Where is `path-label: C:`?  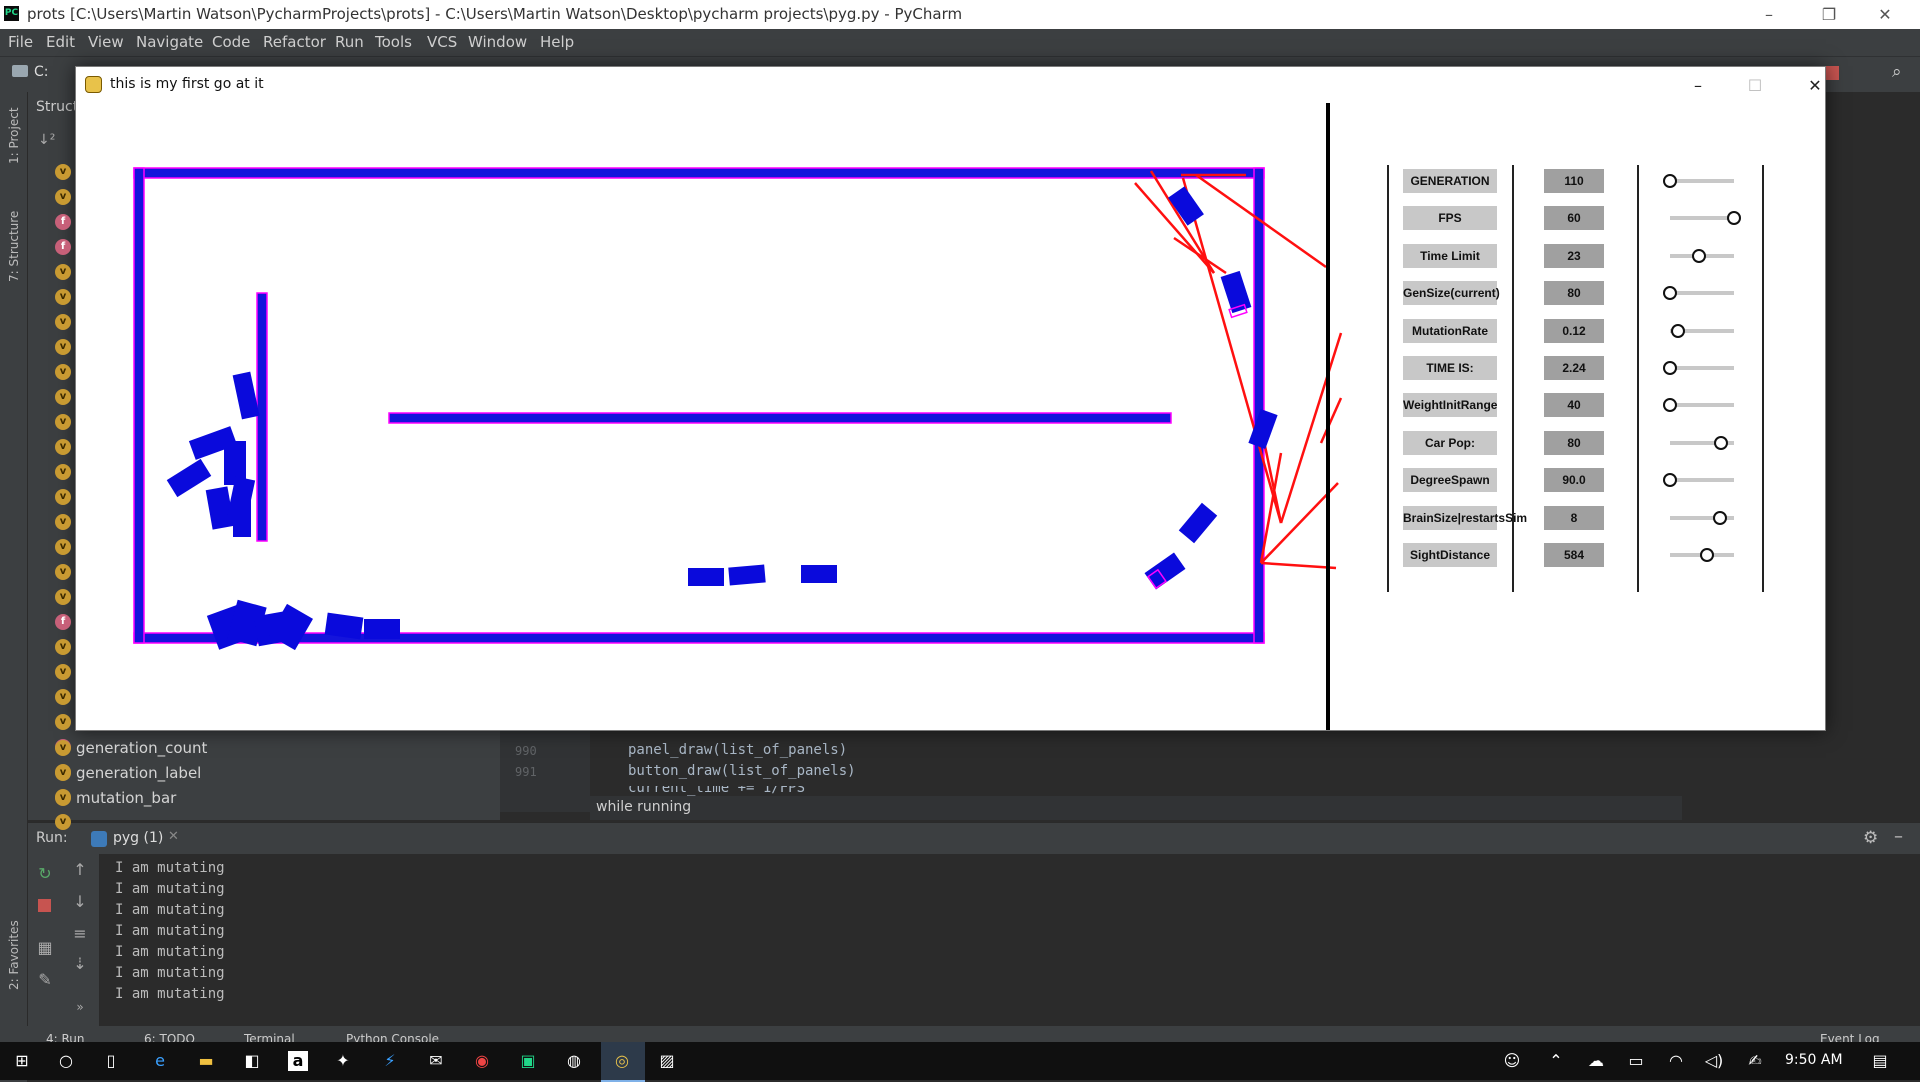
path-label: C: is located at coordinates (41, 72).